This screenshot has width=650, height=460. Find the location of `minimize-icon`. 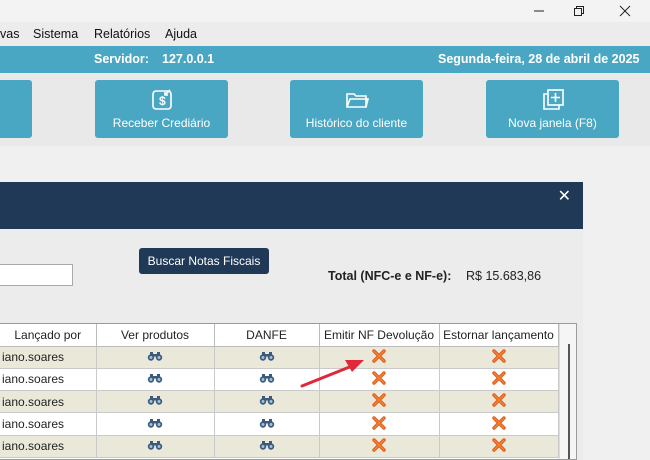

minimize-icon is located at coordinates (539, 11).